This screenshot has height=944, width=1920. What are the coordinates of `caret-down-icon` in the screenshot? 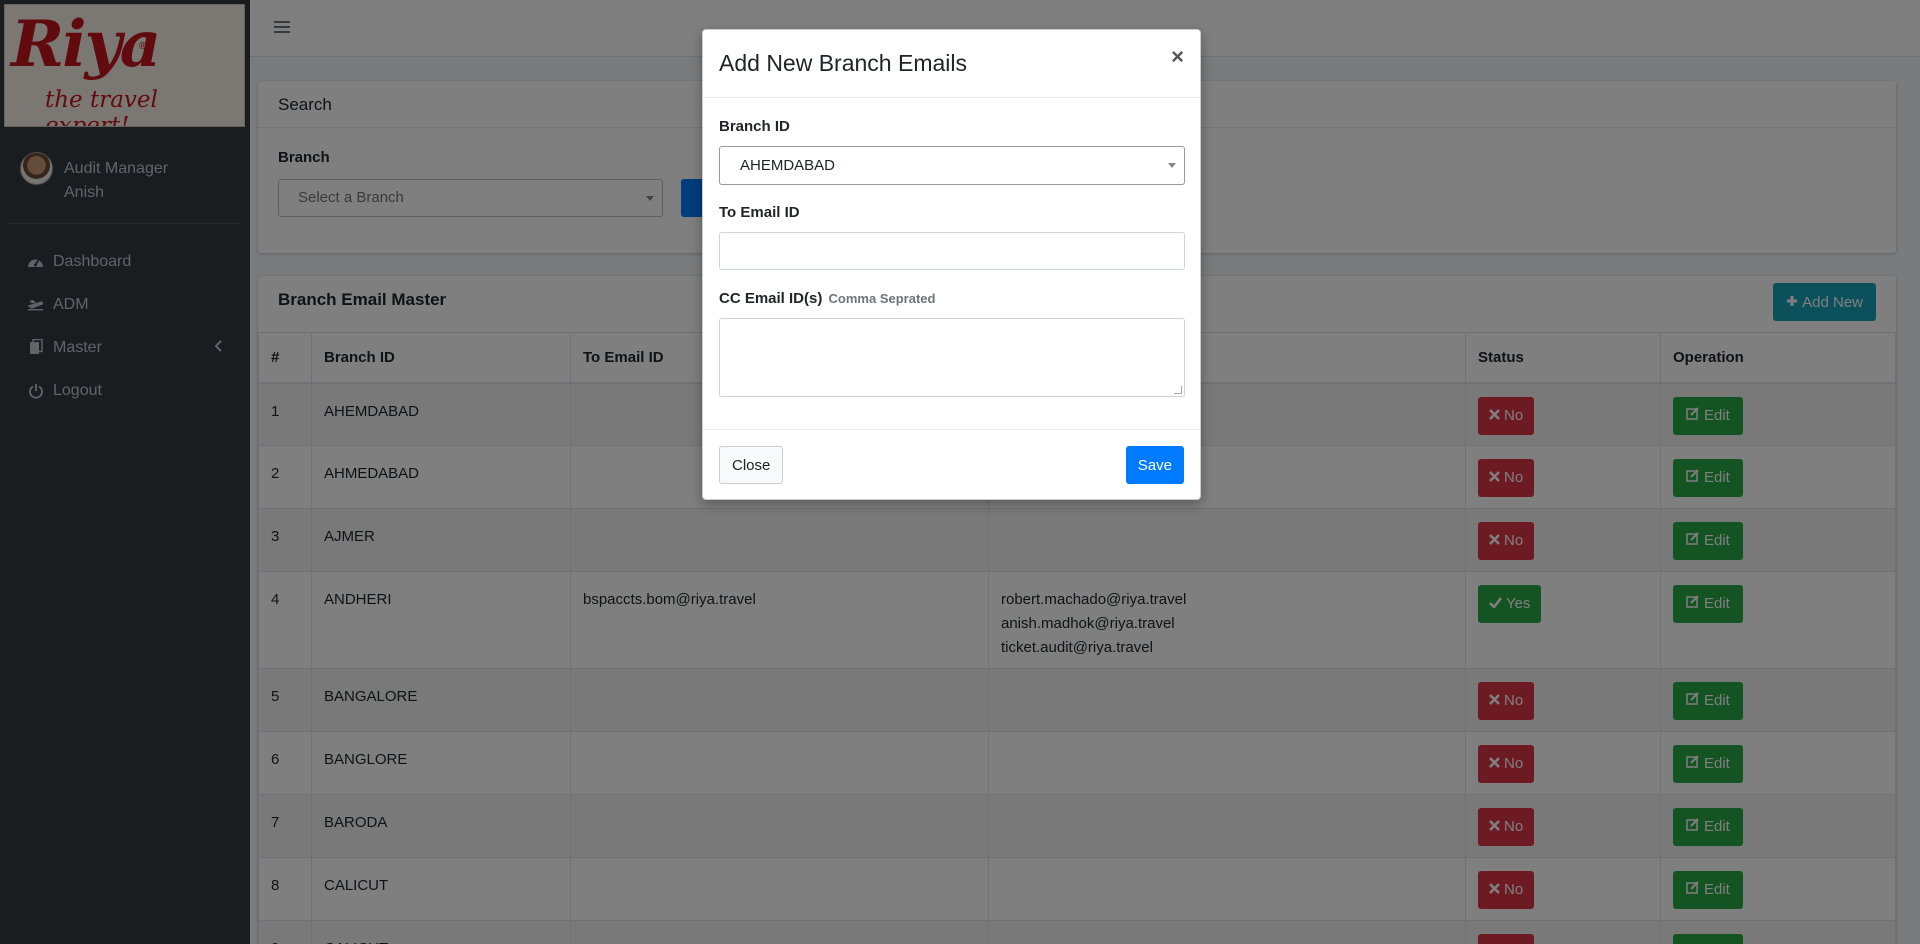 It's located at (1172, 165).